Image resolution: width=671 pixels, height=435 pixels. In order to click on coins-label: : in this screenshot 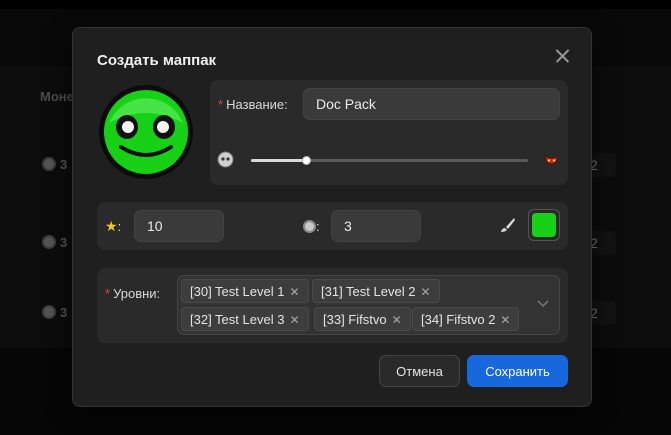, I will do `click(318, 226)`.